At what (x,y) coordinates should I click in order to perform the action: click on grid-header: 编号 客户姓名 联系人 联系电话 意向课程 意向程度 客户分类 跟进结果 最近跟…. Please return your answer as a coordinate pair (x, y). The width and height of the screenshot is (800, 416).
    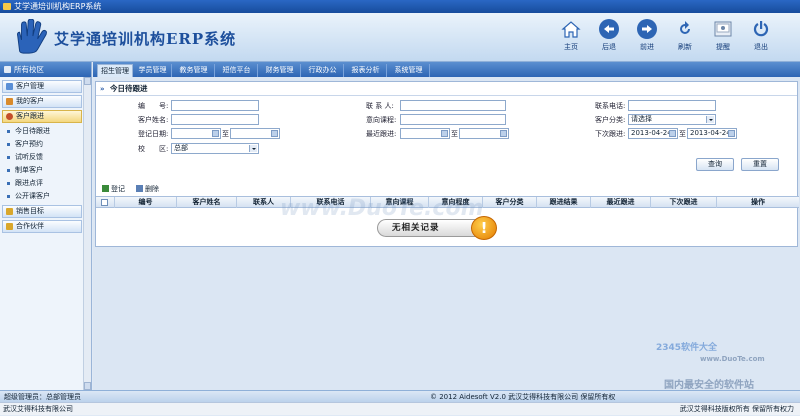
    Looking at the image, I should click on (447, 202).